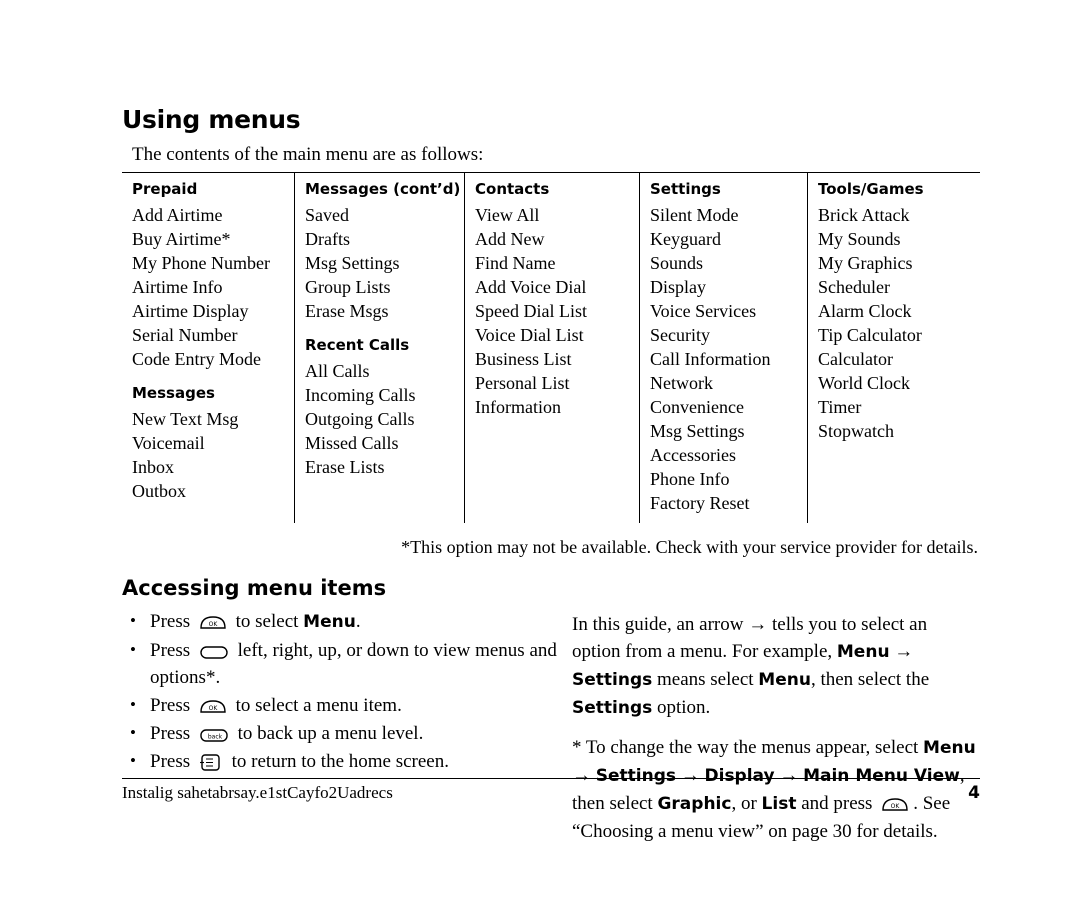  I want to click on step-text: to select, so click(267, 621).